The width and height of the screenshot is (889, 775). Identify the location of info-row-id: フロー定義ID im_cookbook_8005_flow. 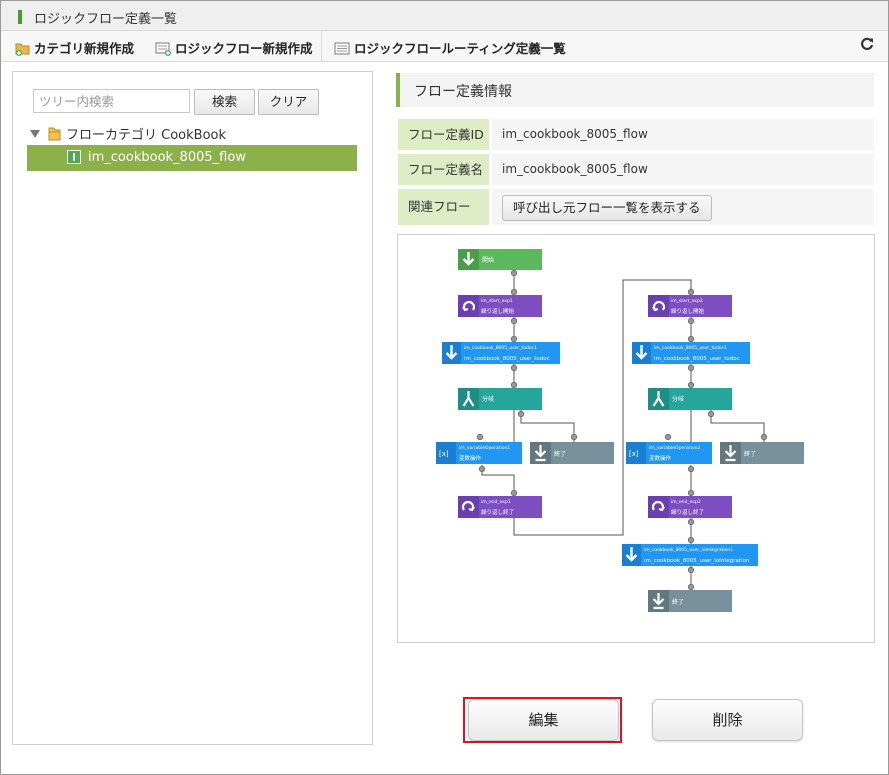
(636, 134).